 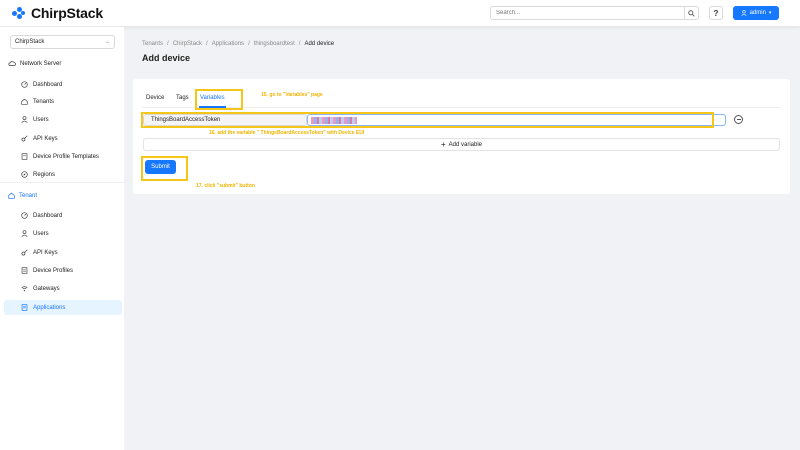 What do you see at coordinates (24, 307) in the screenshot?
I see `apps-icon` at bounding box center [24, 307].